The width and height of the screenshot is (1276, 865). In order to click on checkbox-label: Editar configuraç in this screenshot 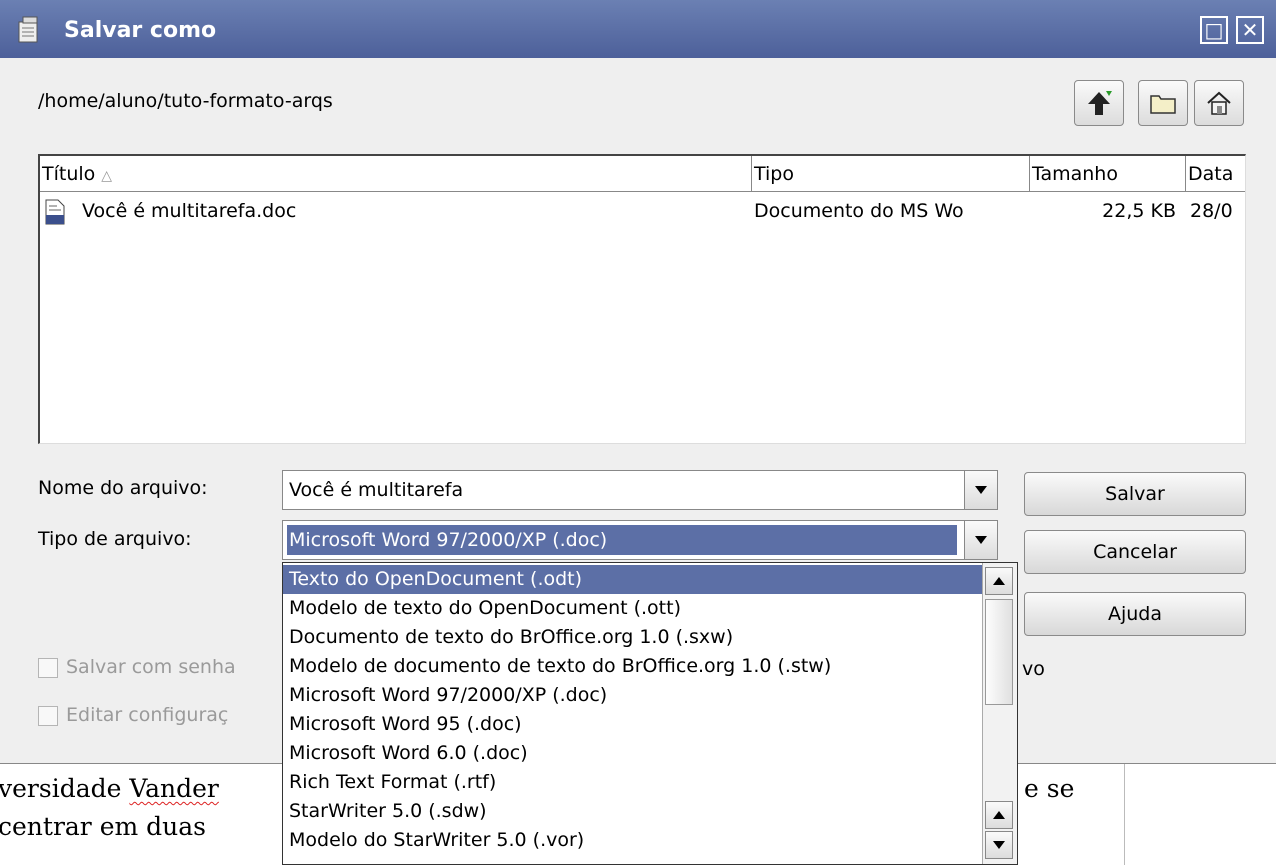, I will do `click(147, 715)`.